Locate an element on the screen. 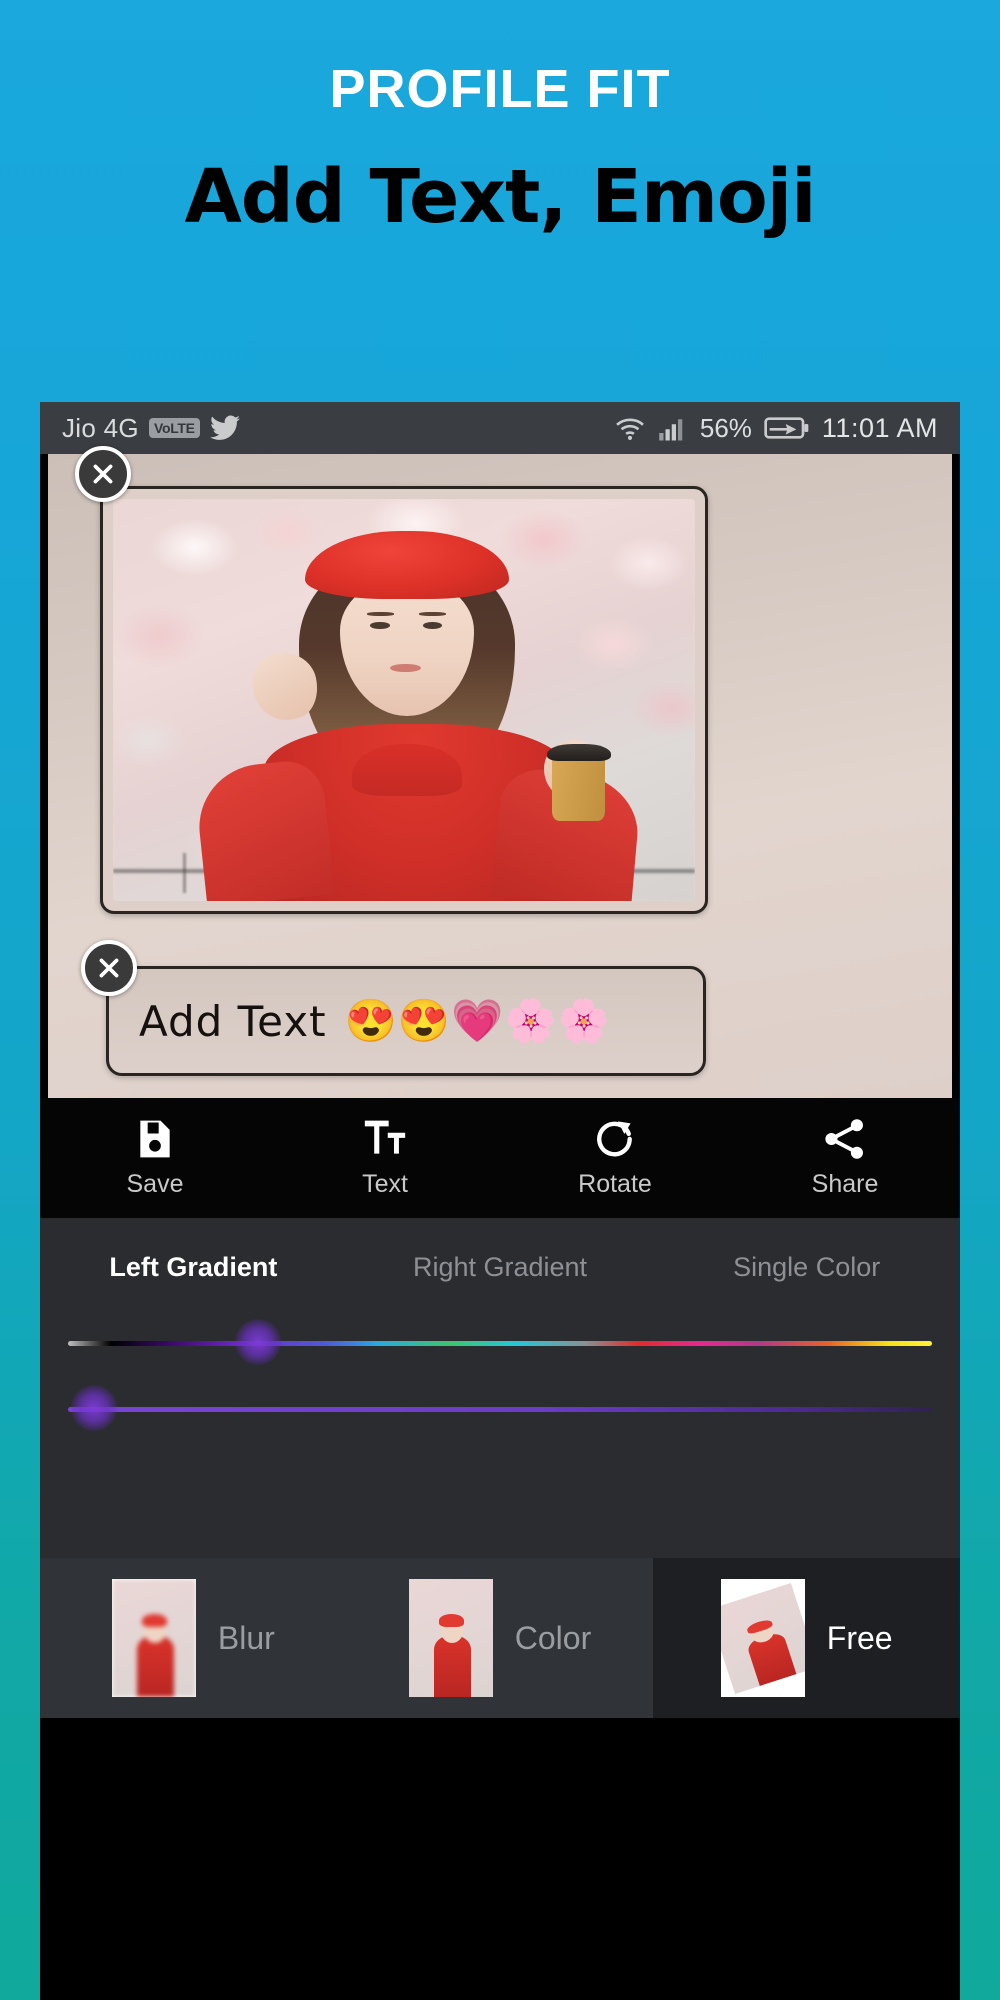 This screenshot has height=2000, width=1000. tab-left-gradient: Left Gradient is located at coordinates (193, 1267).